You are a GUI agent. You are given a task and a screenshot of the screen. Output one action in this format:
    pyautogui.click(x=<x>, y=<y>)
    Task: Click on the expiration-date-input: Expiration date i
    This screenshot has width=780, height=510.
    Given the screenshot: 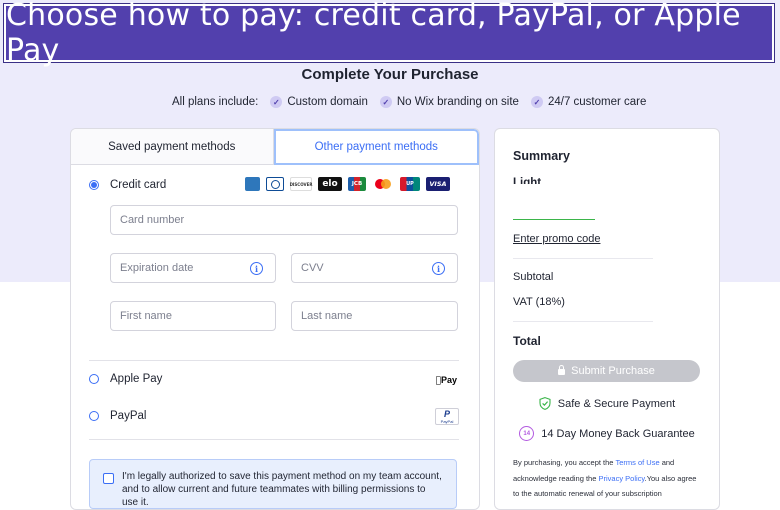 What is the action you would take?
    pyautogui.click(x=193, y=268)
    